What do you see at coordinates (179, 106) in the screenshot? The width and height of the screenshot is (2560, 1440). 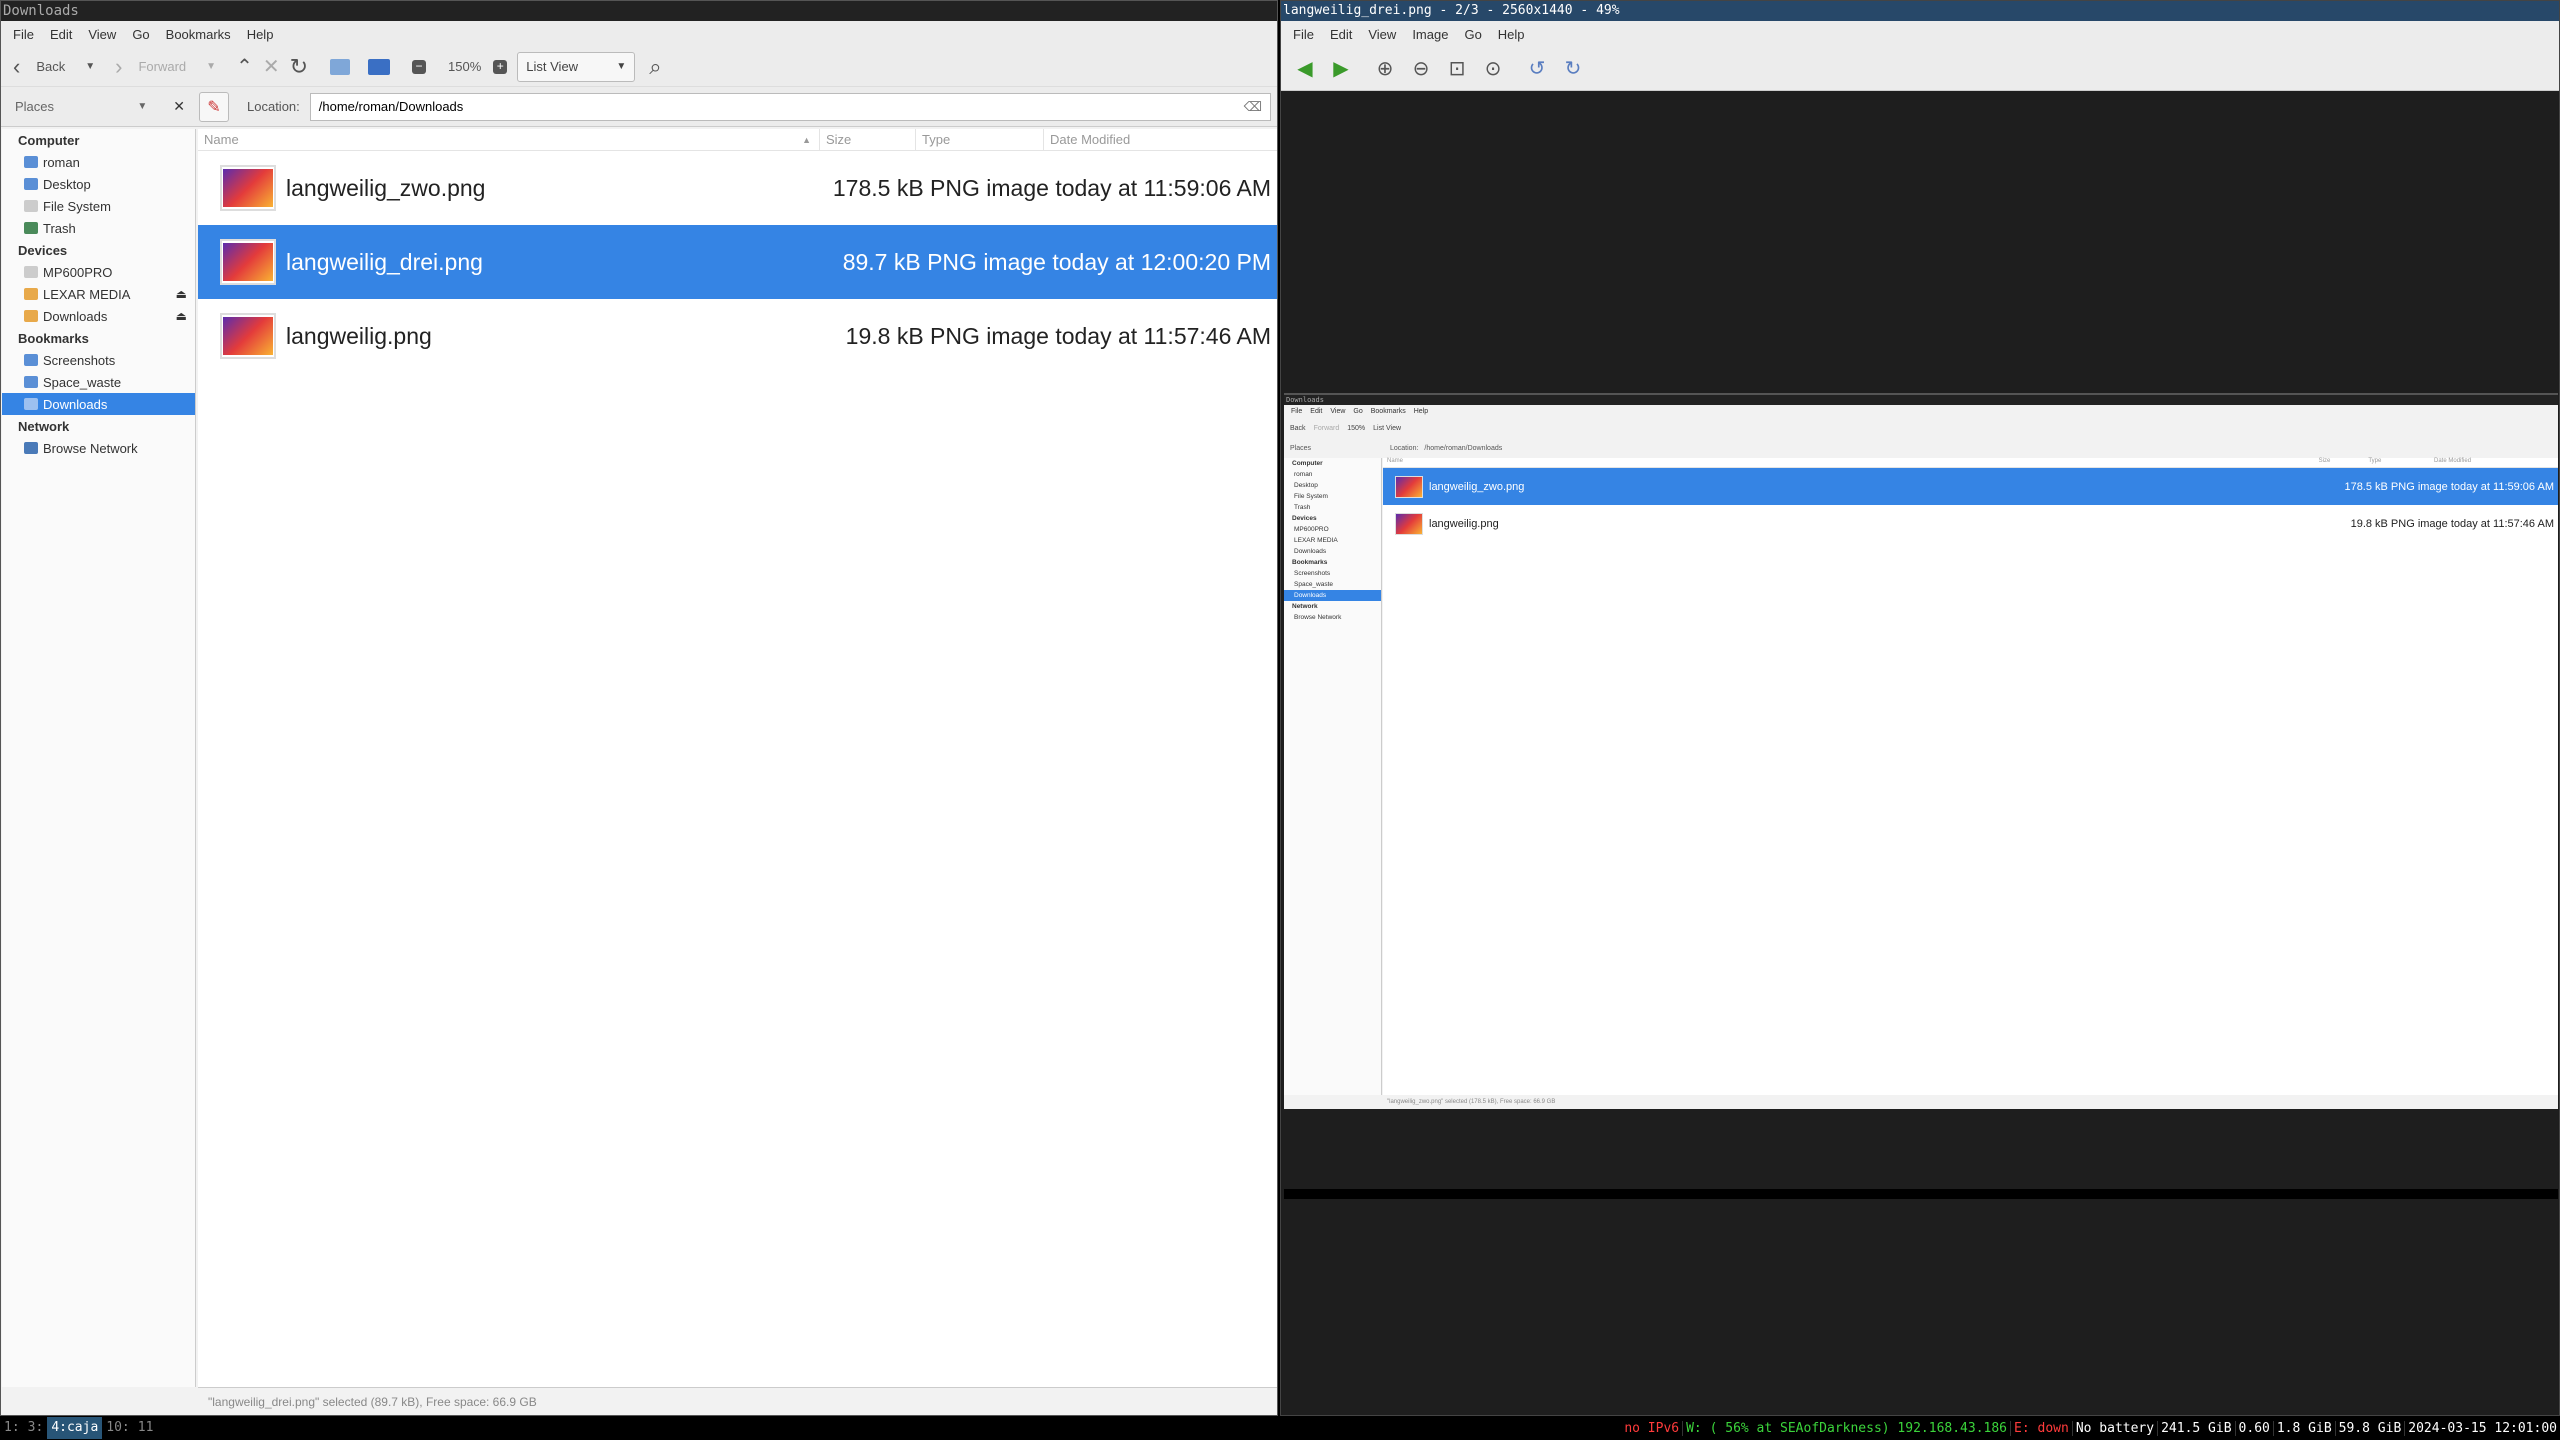 I see `close-icon: ✕` at bounding box center [179, 106].